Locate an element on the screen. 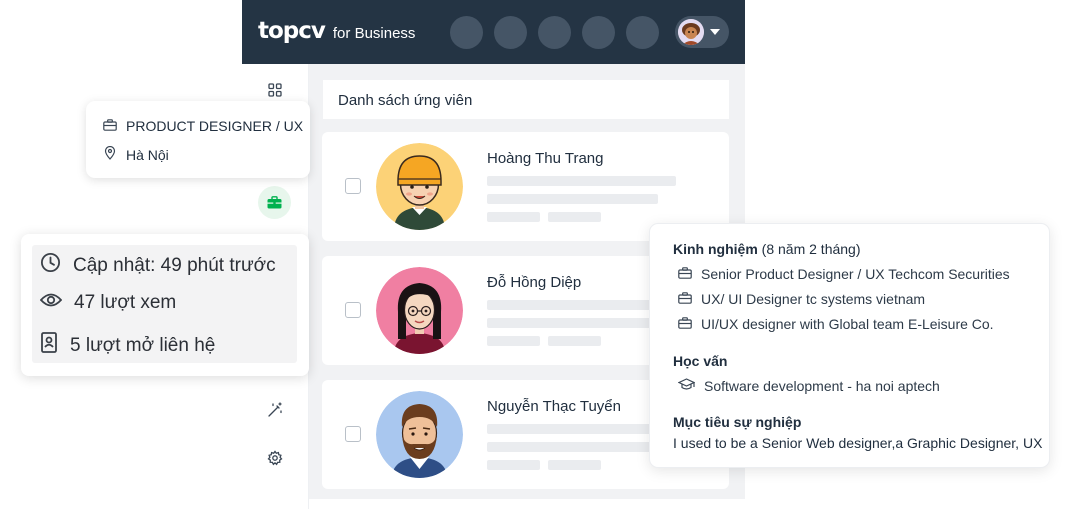 The width and height of the screenshot is (1091, 509). top-navbar: topcv for Business is located at coordinates (493, 32).